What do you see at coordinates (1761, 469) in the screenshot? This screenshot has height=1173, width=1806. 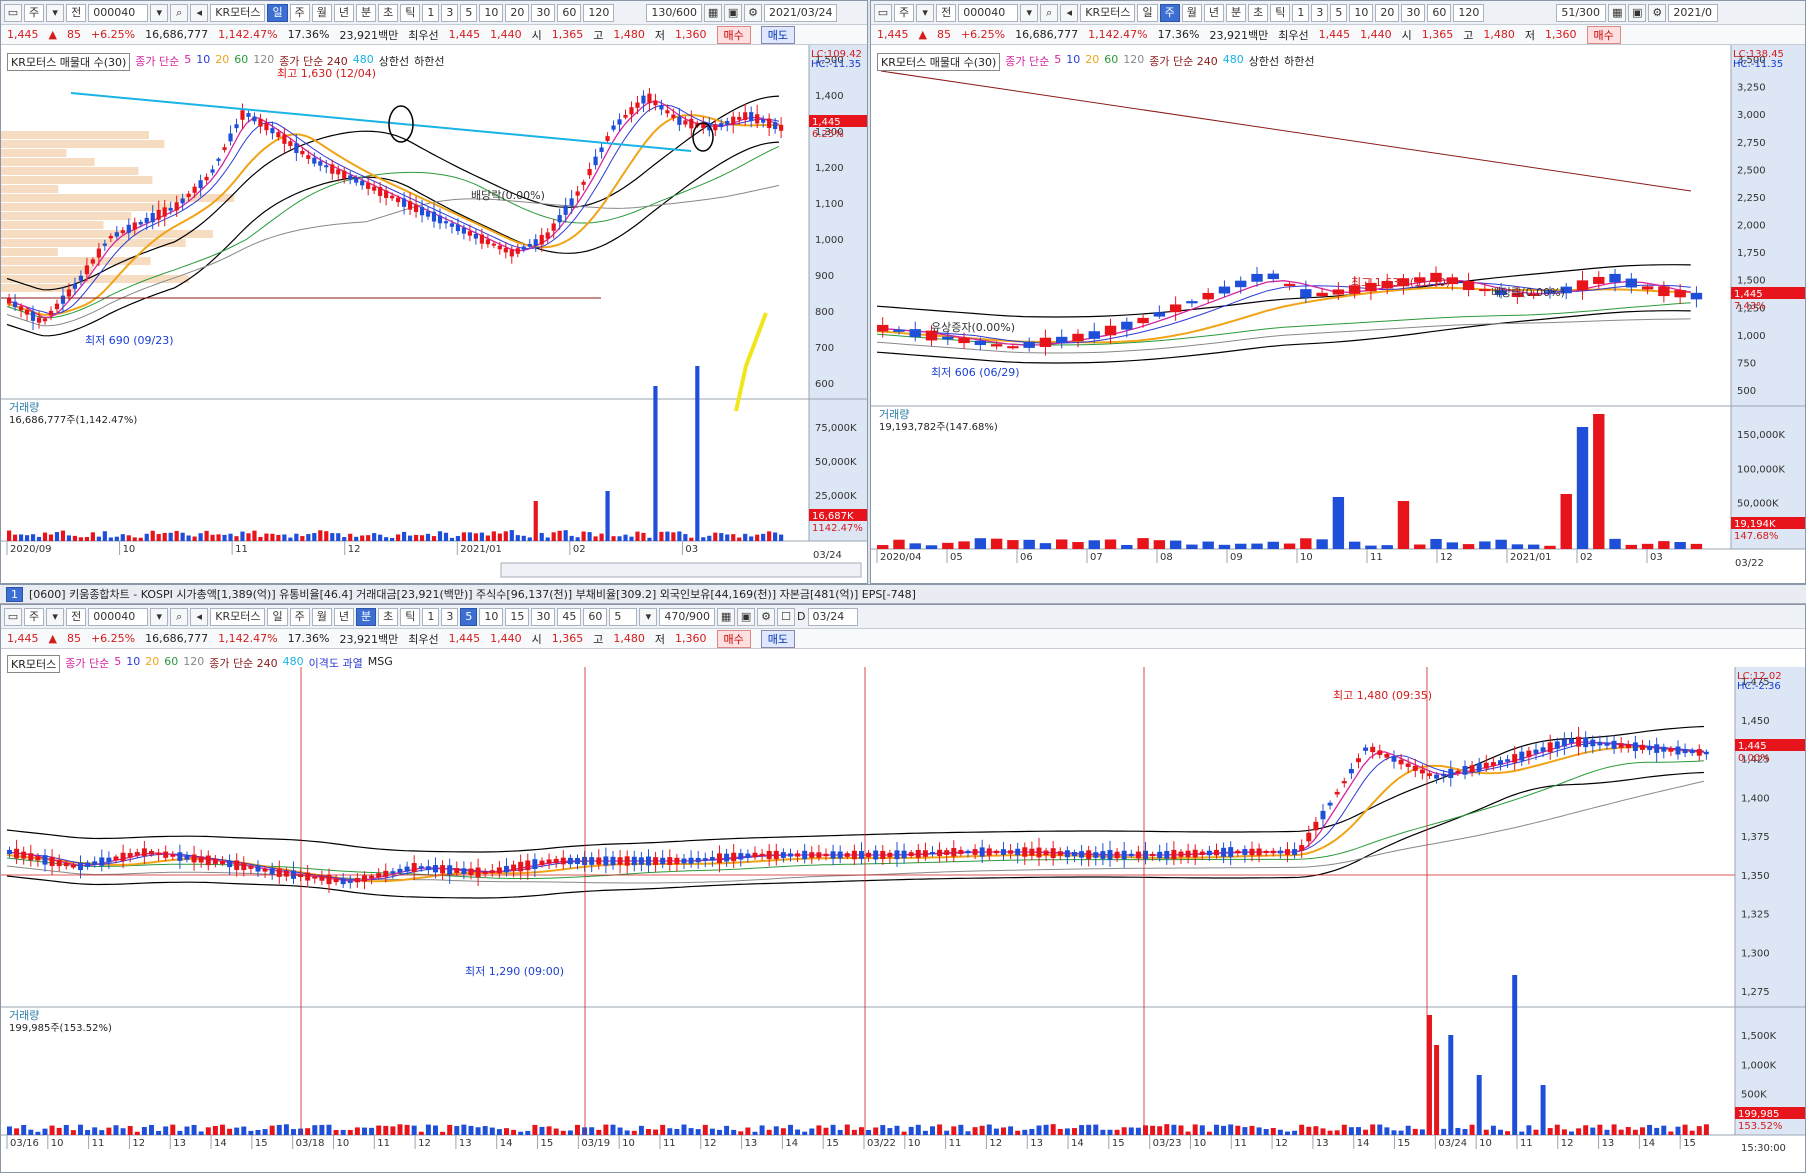 I see `volume-tick-label: 100,000K` at bounding box center [1761, 469].